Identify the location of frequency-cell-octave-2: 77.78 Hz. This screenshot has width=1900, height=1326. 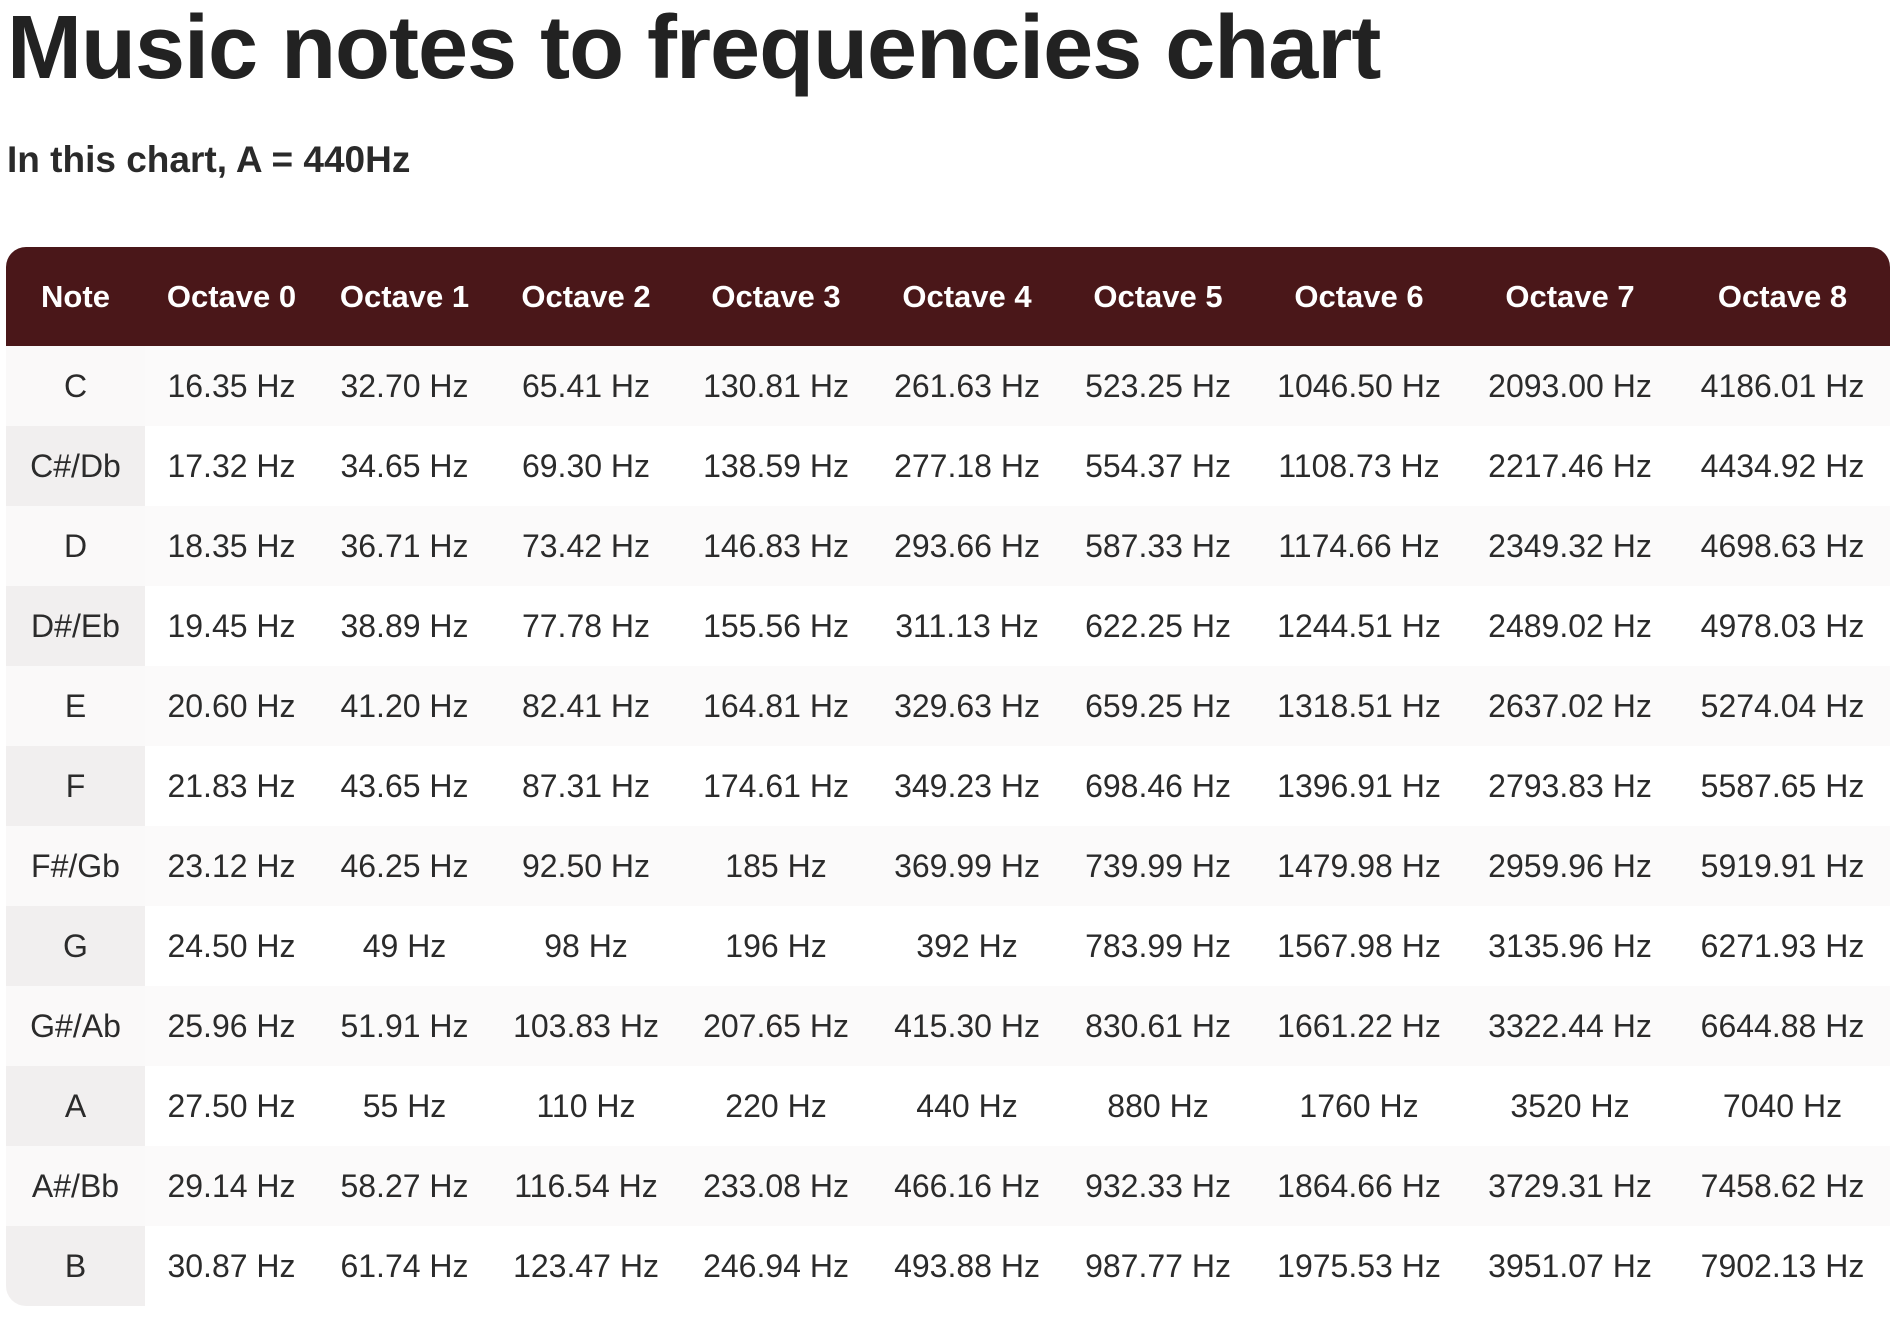
(586, 626).